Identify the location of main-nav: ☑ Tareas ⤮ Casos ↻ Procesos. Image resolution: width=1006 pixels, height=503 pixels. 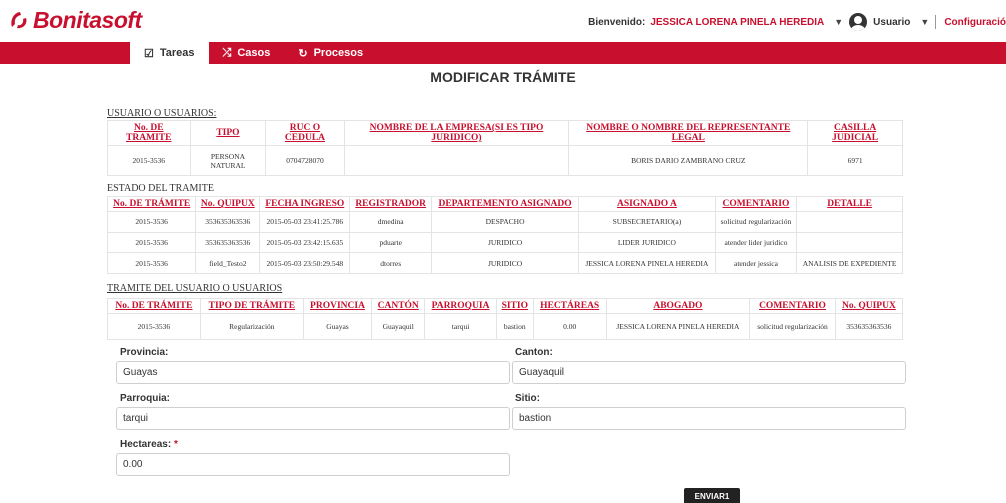
(503, 53).